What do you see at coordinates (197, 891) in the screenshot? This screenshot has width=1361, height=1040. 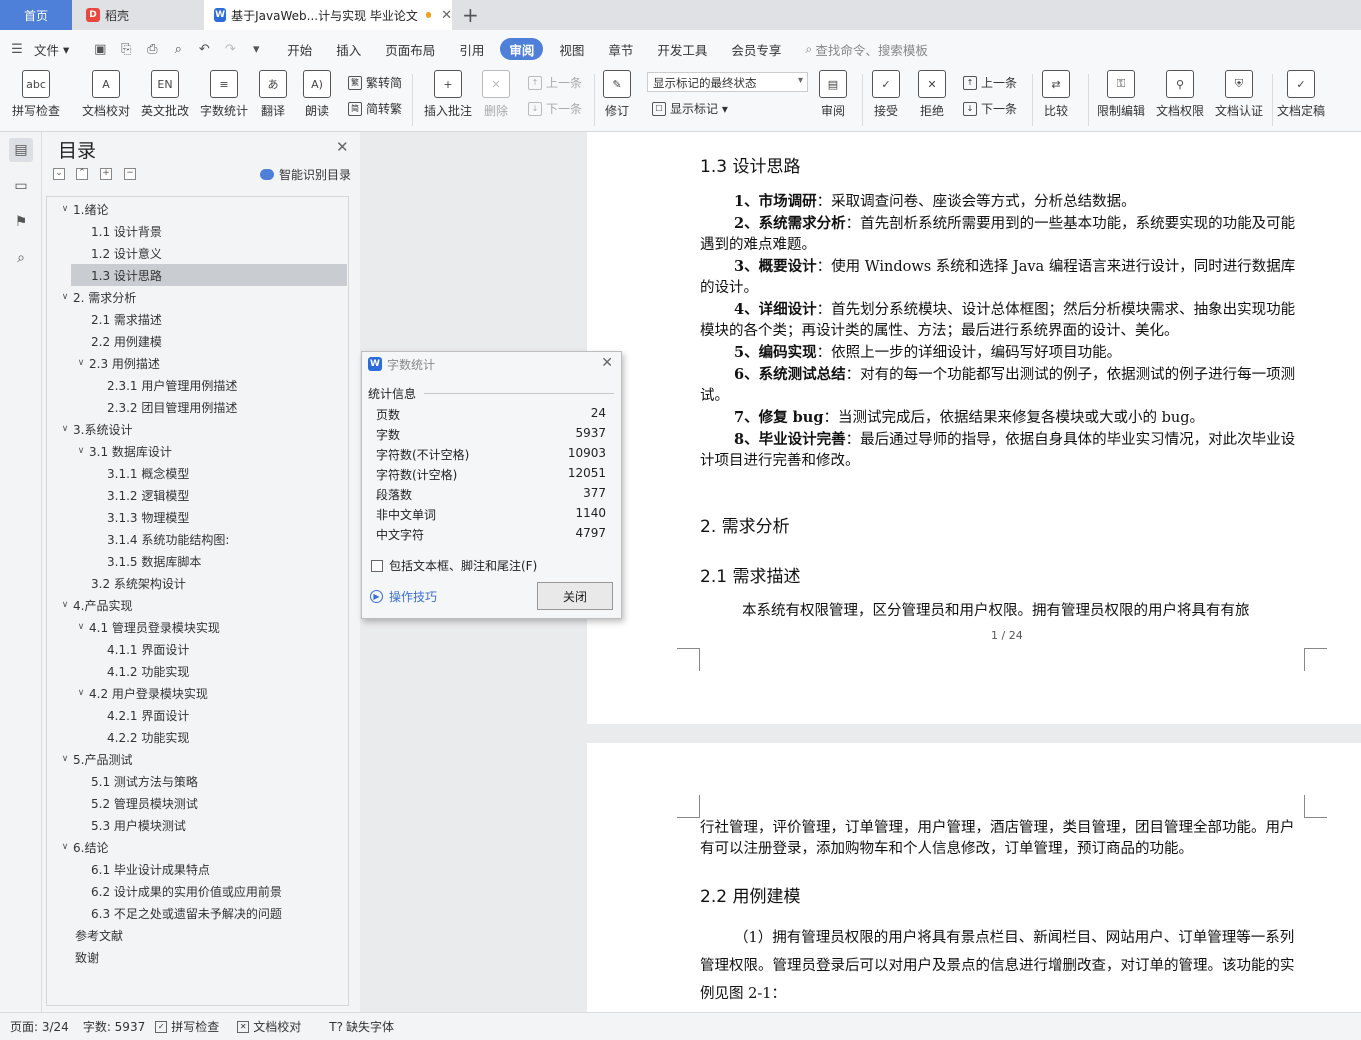 I see `toc-item: 6.2 设计成果的实用价值或应用前景` at bounding box center [197, 891].